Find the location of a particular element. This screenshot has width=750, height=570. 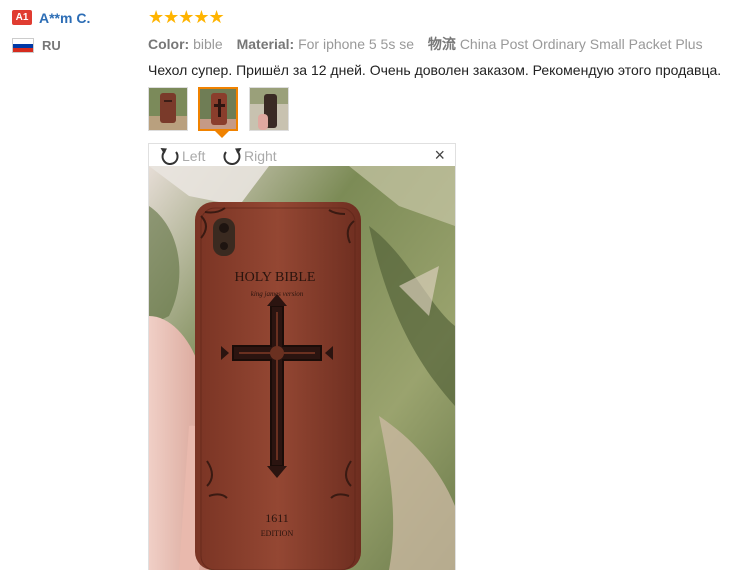

close-viewer-button: × is located at coordinates (439, 155).